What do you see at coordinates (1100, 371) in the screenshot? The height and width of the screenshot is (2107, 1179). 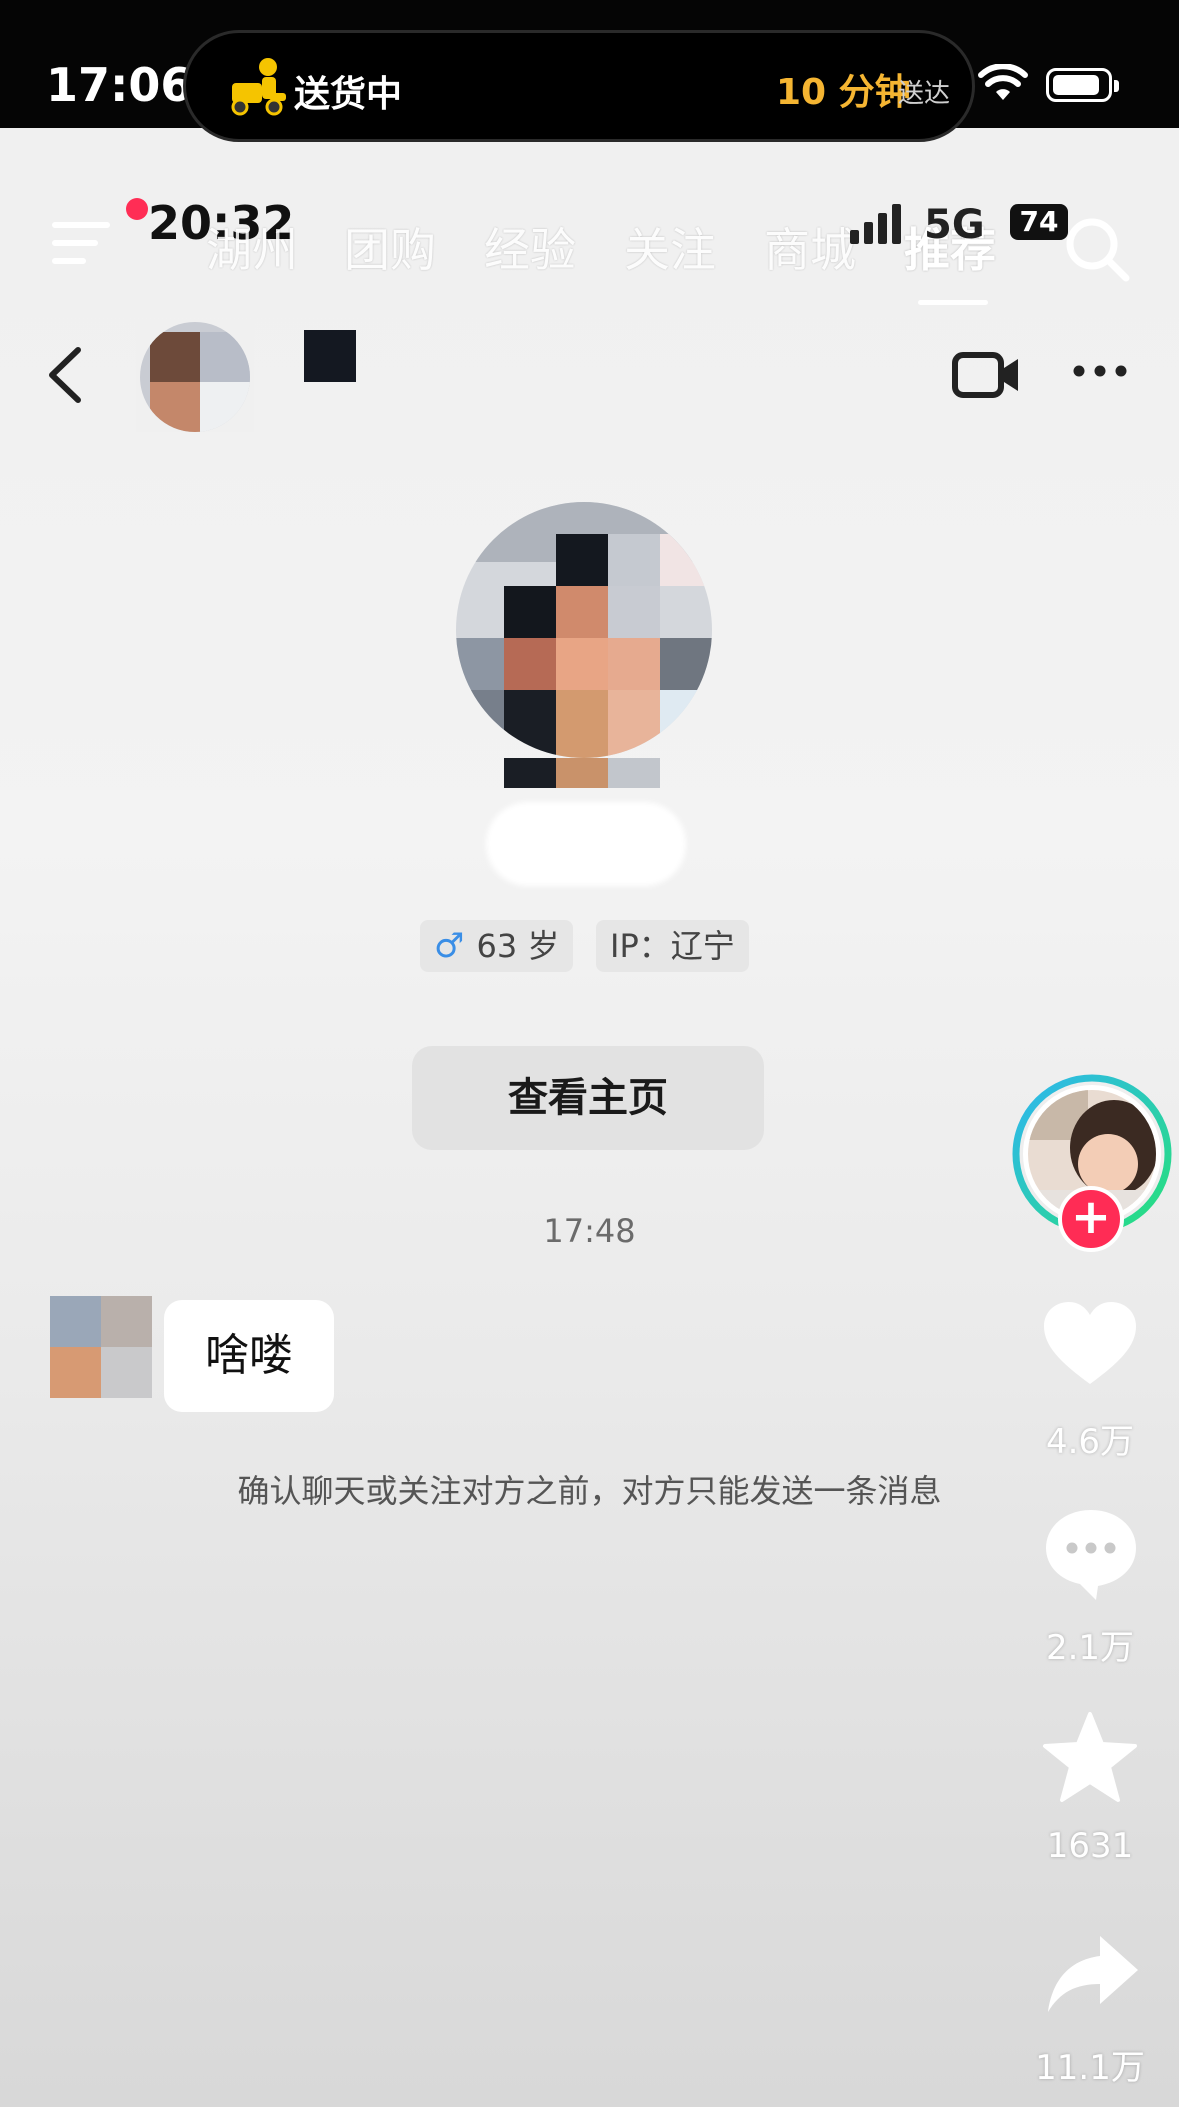 I see `more-options-icon` at bounding box center [1100, 371].